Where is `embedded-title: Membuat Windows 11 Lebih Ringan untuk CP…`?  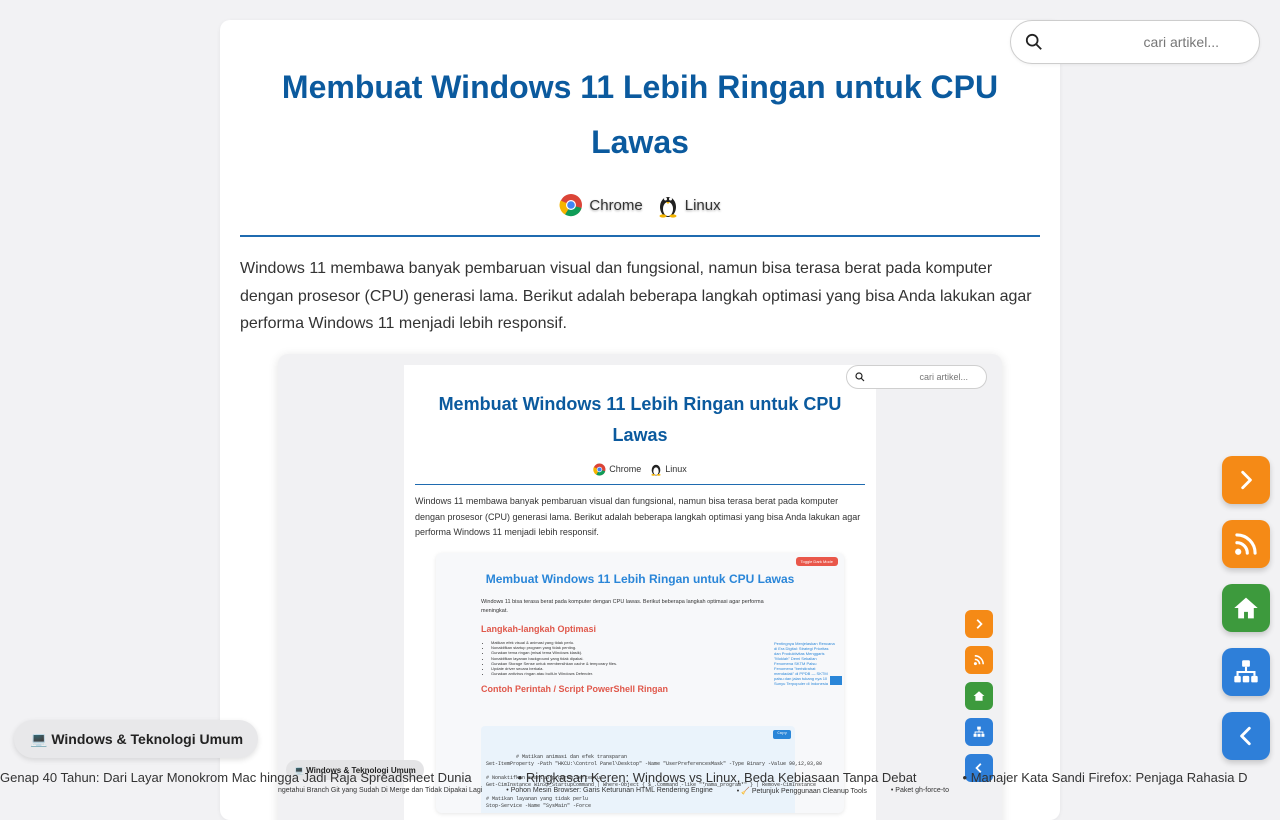
embedded-title: Membuat Windows 11 Lebih Ringan untuk CP… is located at coordinates (640, 419).